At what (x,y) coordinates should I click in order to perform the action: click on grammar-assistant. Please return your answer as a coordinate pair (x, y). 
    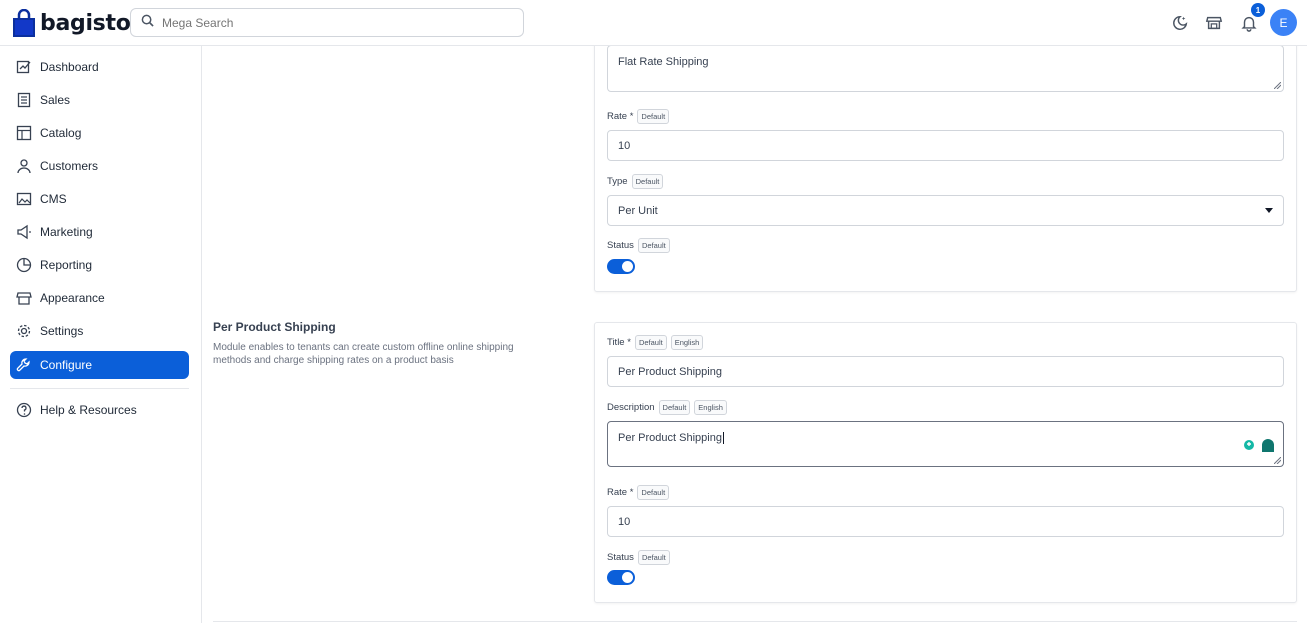
    Looking at the image, I should click on (1257, 446).